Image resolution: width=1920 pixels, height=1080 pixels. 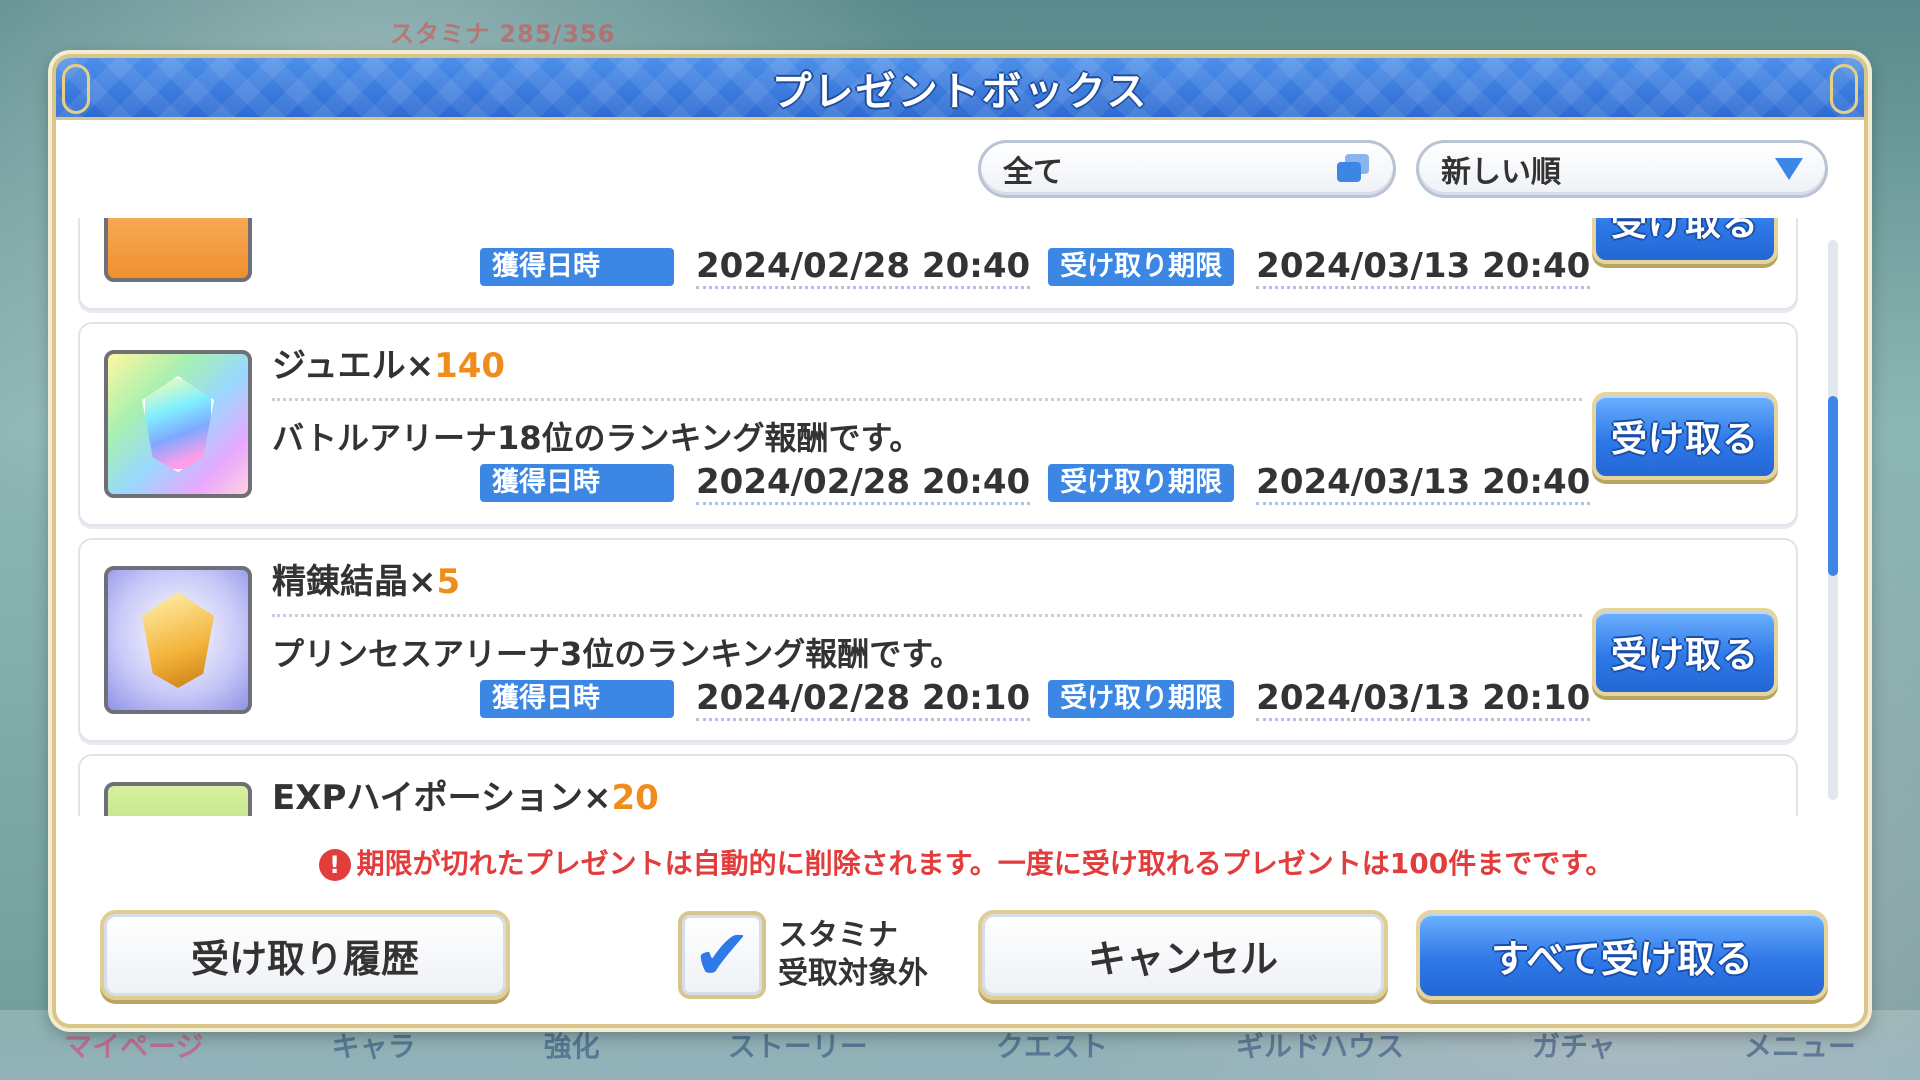 What do you see at coordinates (1622, 955) in the screenshot?
I see `receive-all-button: すべて受け取る` at bounding box center [1622, 955].